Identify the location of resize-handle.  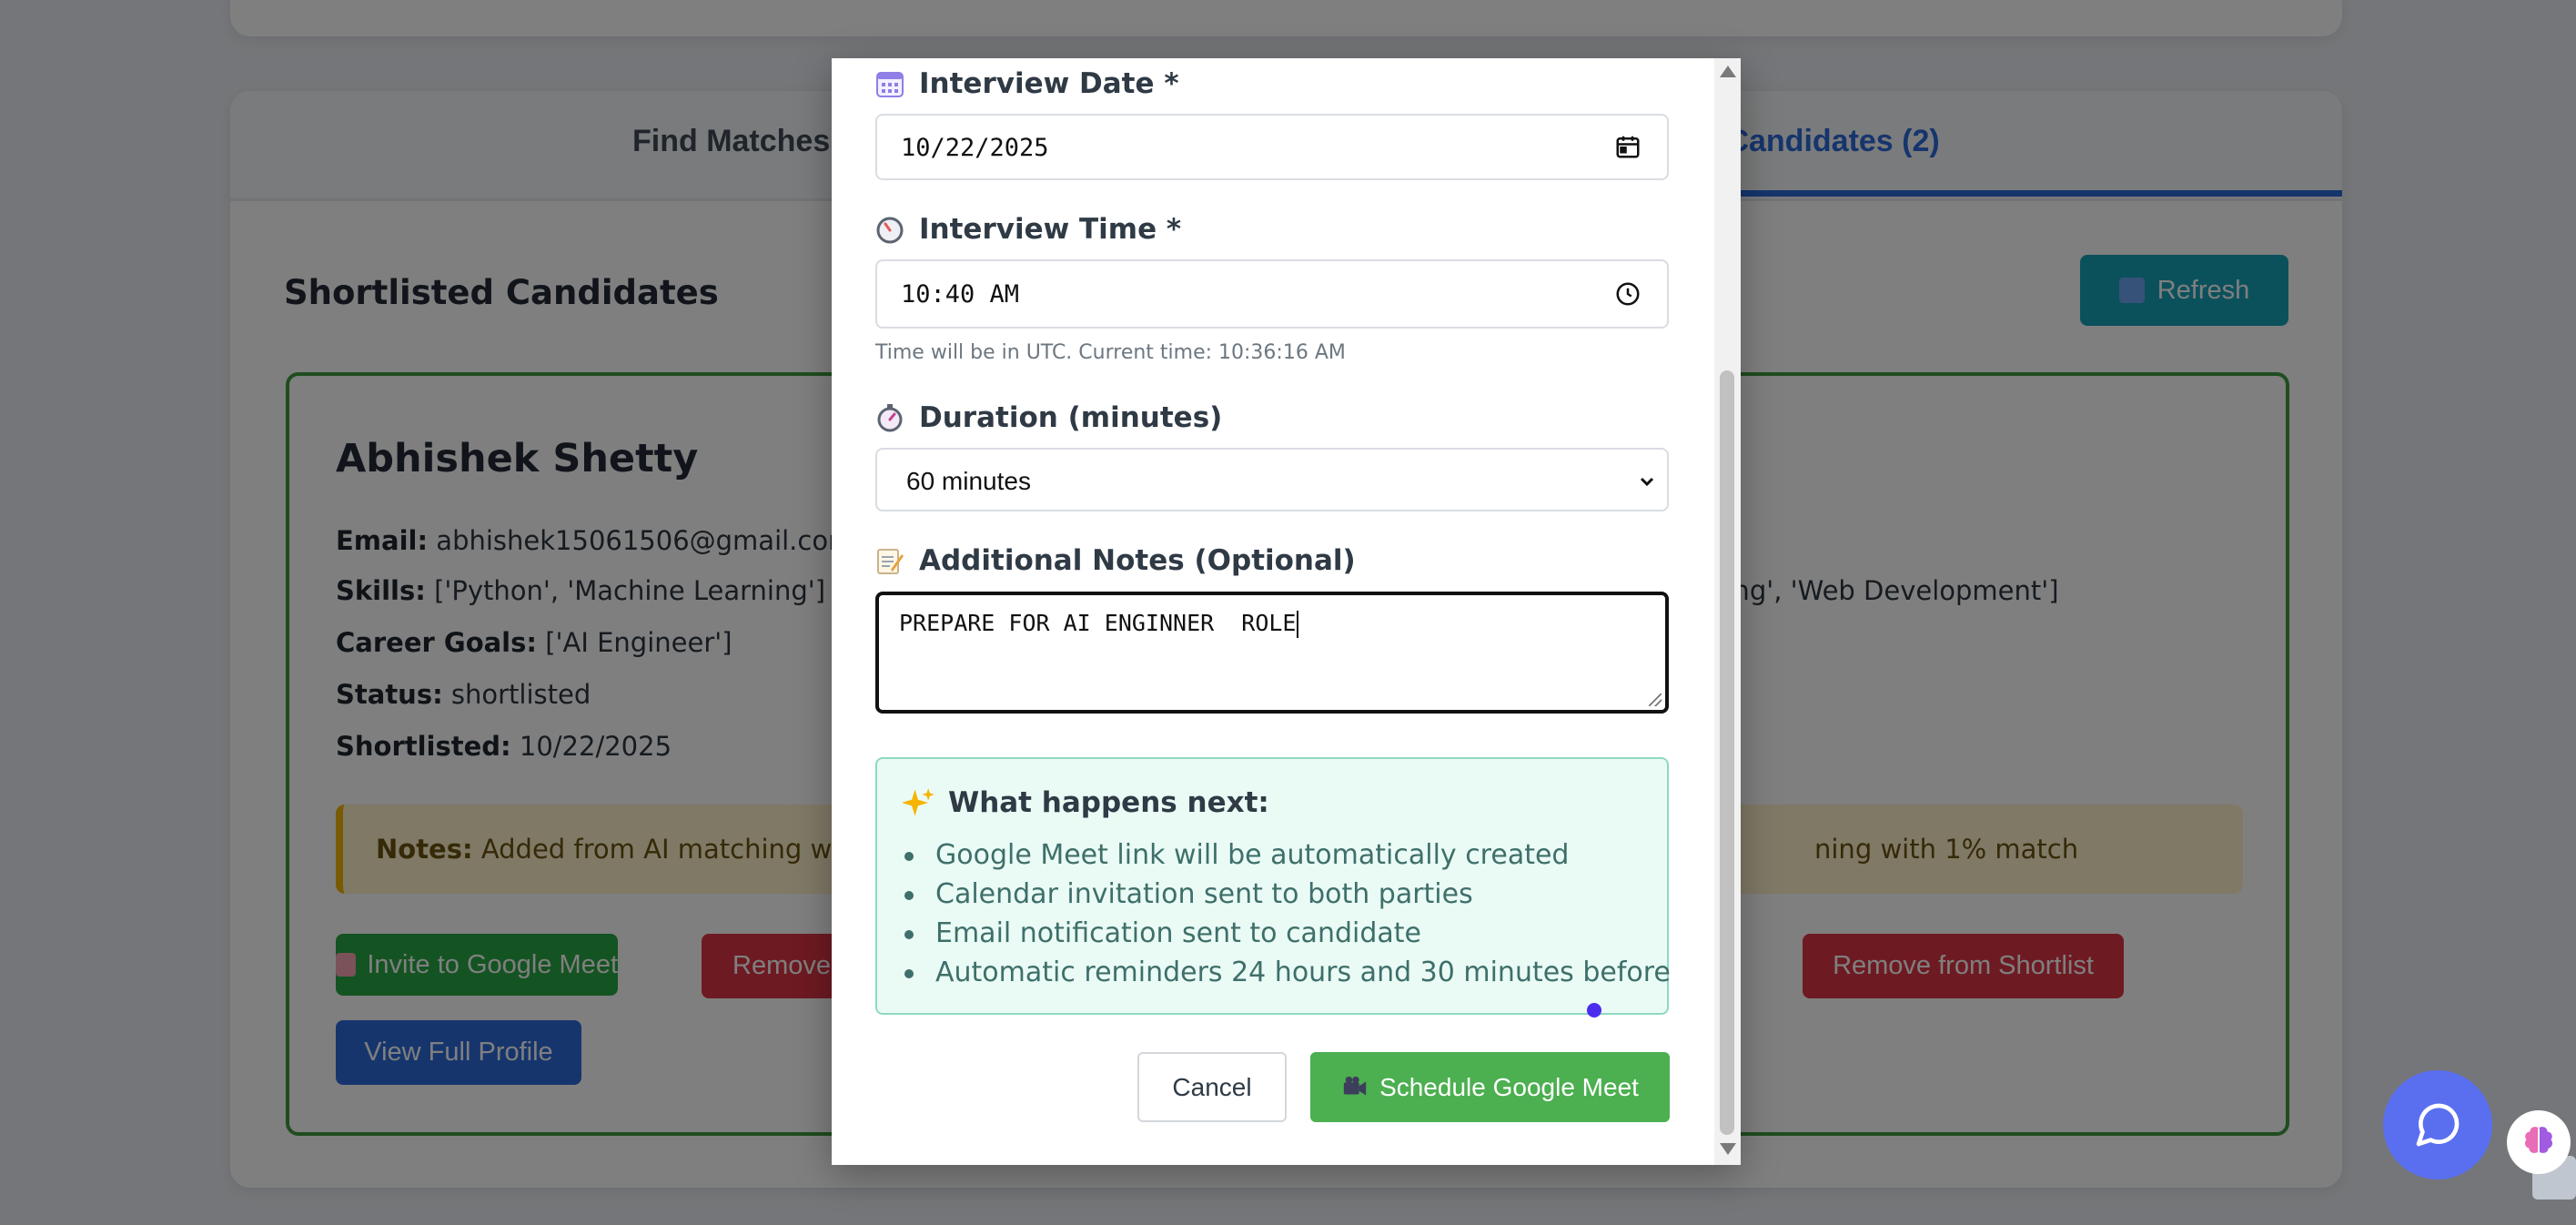
(1655, 699).